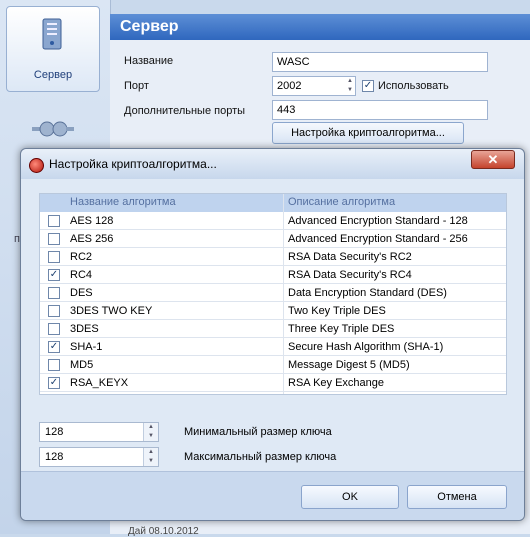 This screenshot has width=530, height=537. What do you see at coordinates (273, 275) in the screenshot?
I see `table-row: ✓ RC4 RSA Data Security's RC4` at bounding box center [273, 275].